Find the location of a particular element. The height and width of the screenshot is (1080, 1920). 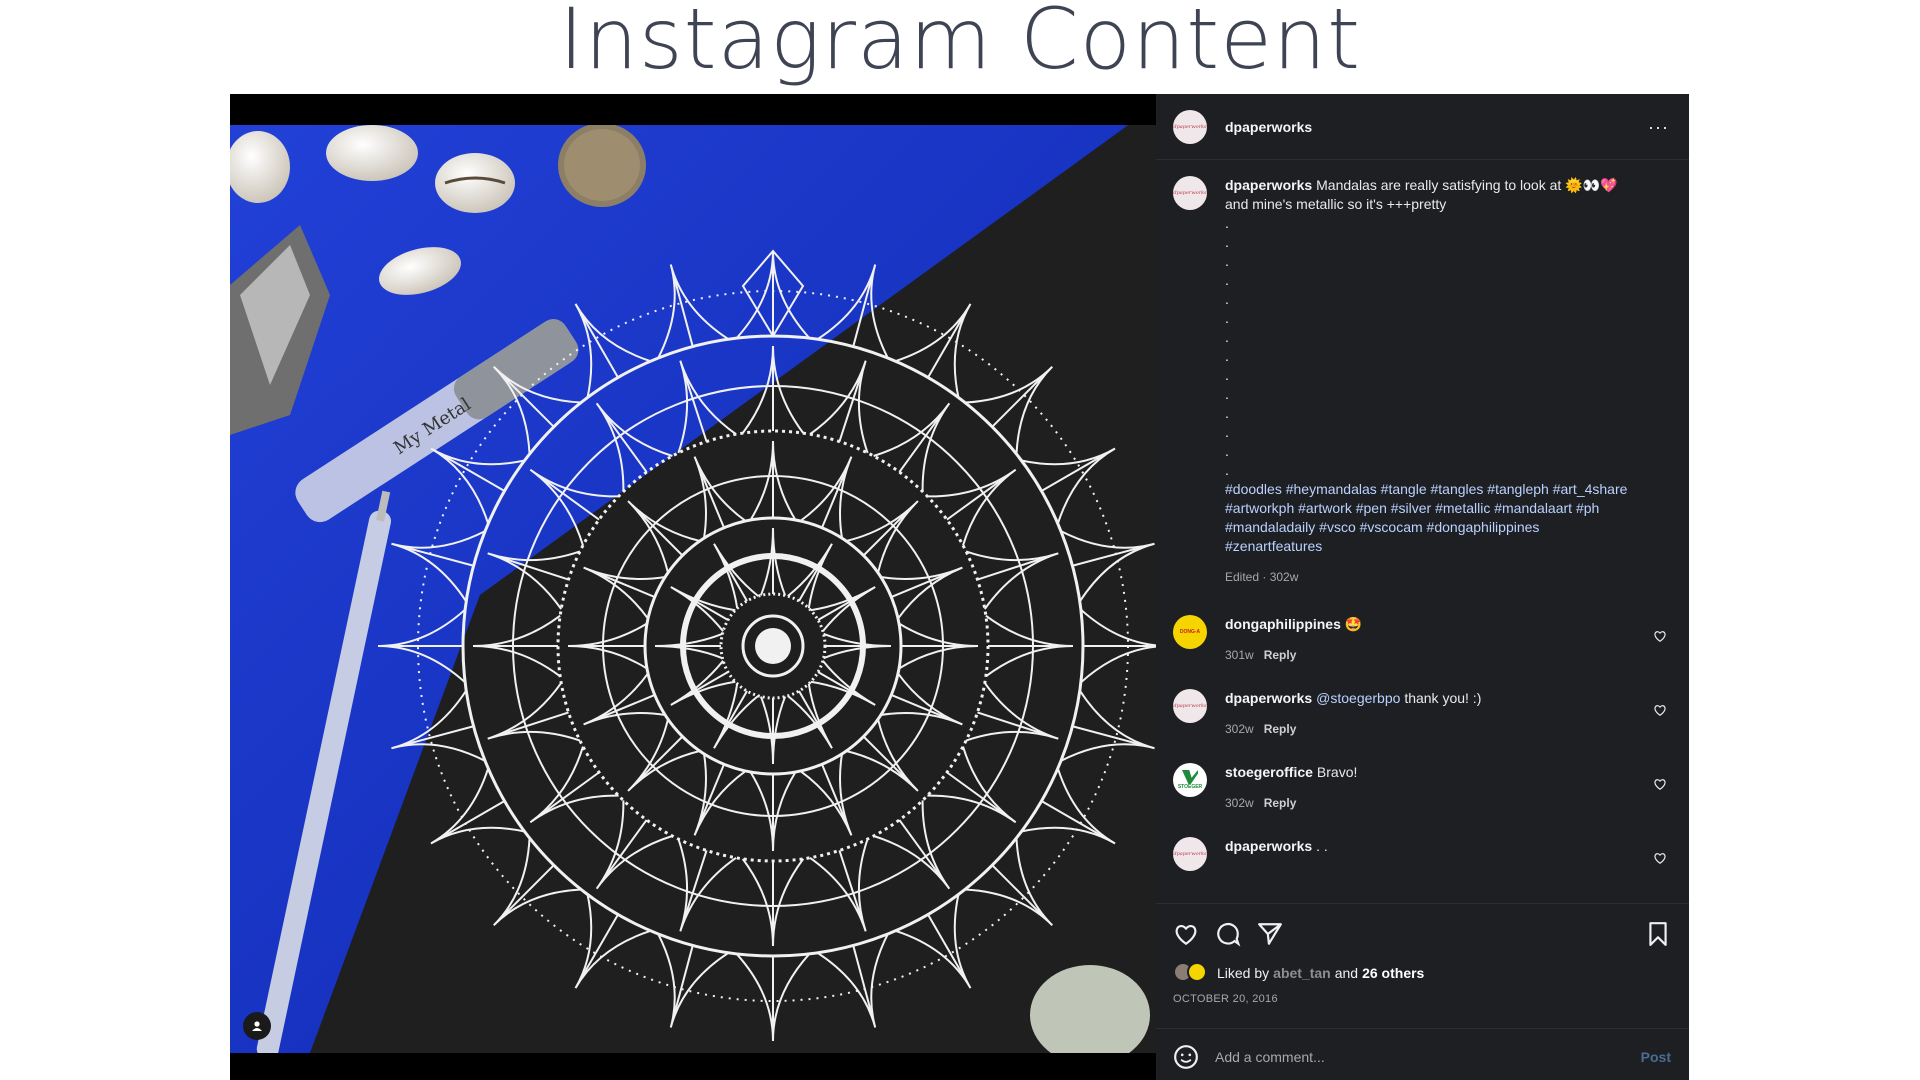

comment-time: 301w is located at coordinates (1239, 655).